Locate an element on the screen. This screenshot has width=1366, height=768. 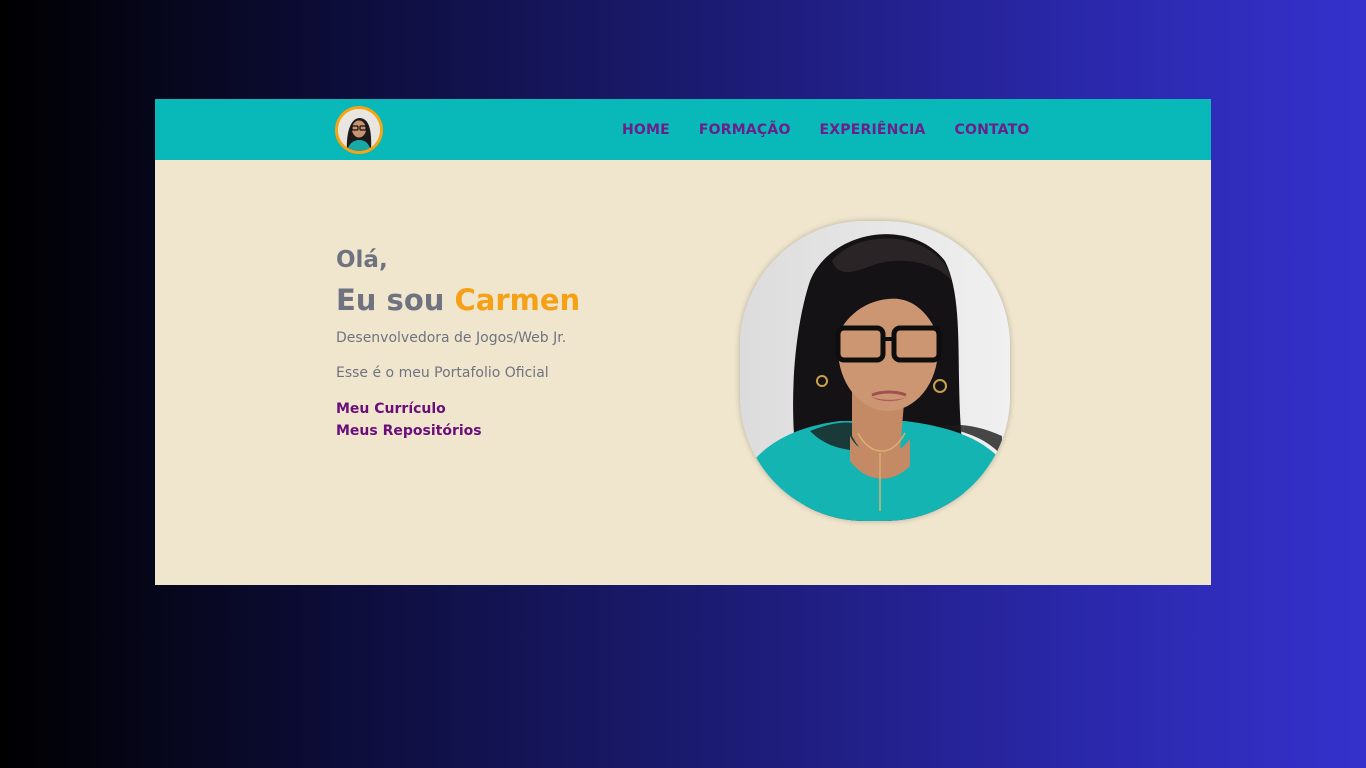
resume-link: Meu Currículo is located at coordinates (458, 409).